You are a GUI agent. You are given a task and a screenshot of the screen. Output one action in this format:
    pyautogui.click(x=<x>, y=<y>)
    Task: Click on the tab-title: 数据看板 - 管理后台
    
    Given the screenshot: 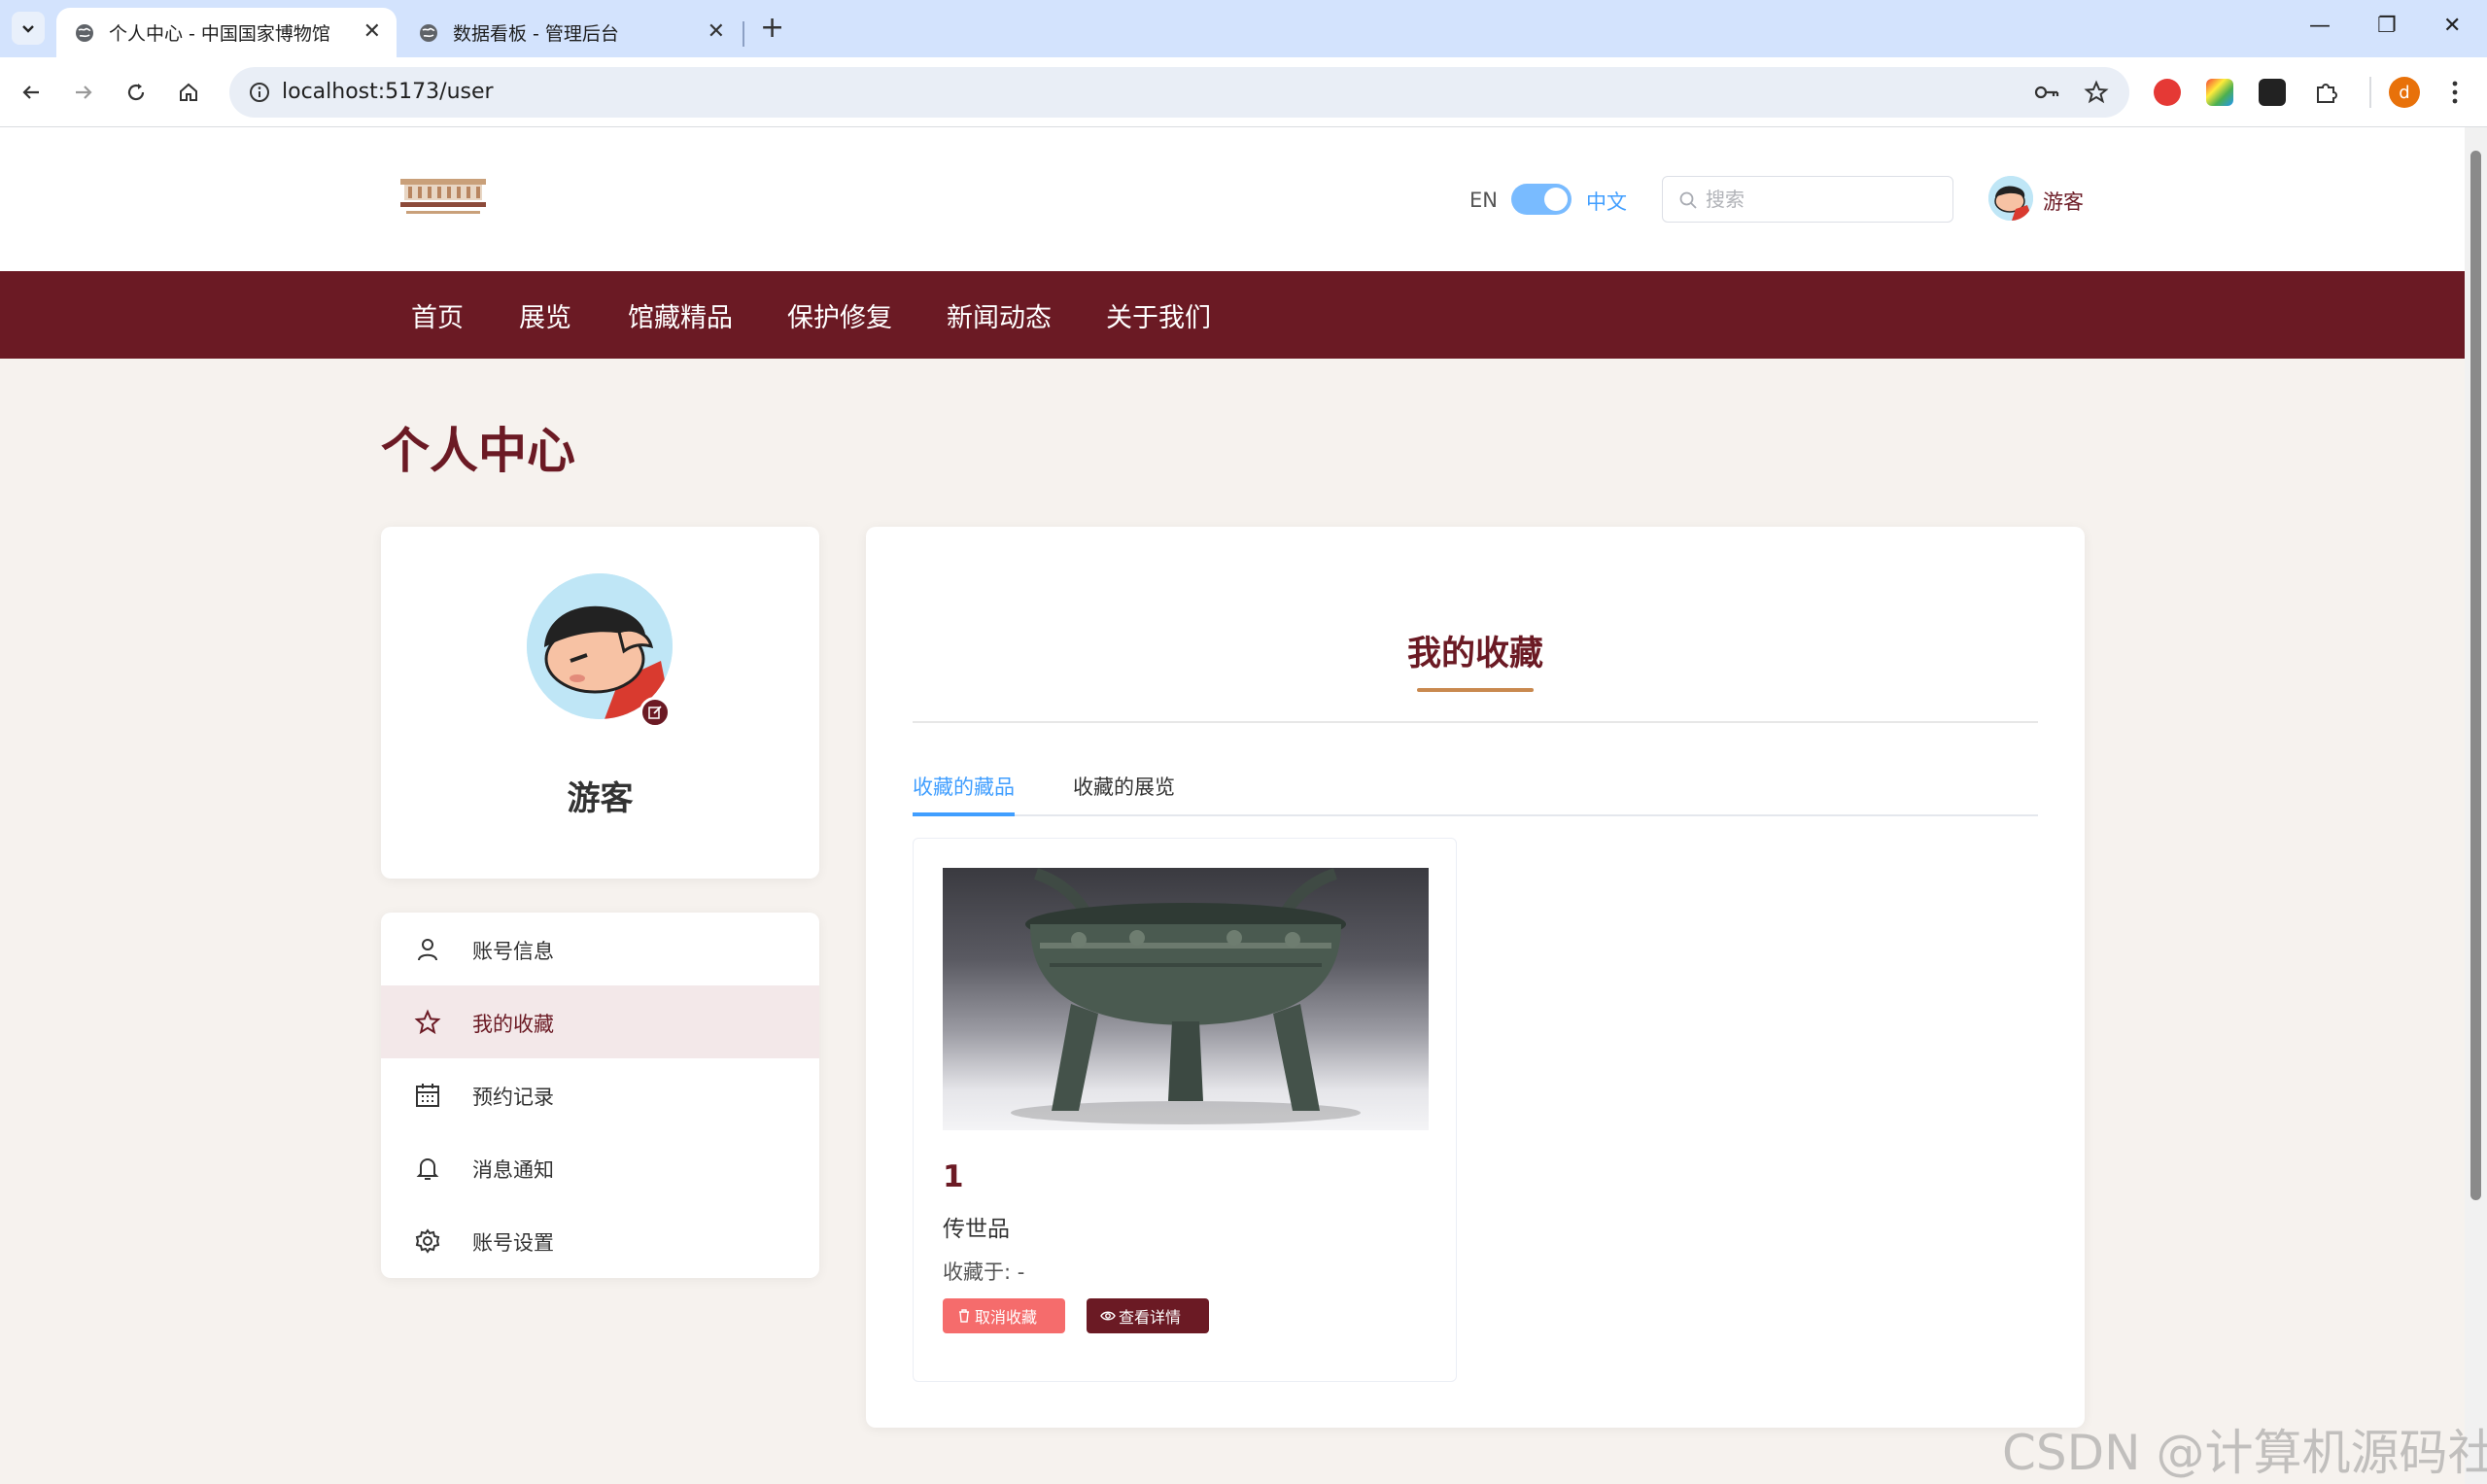 What is the action you would take?
    pyautogui.click(x=536, y=34)
    